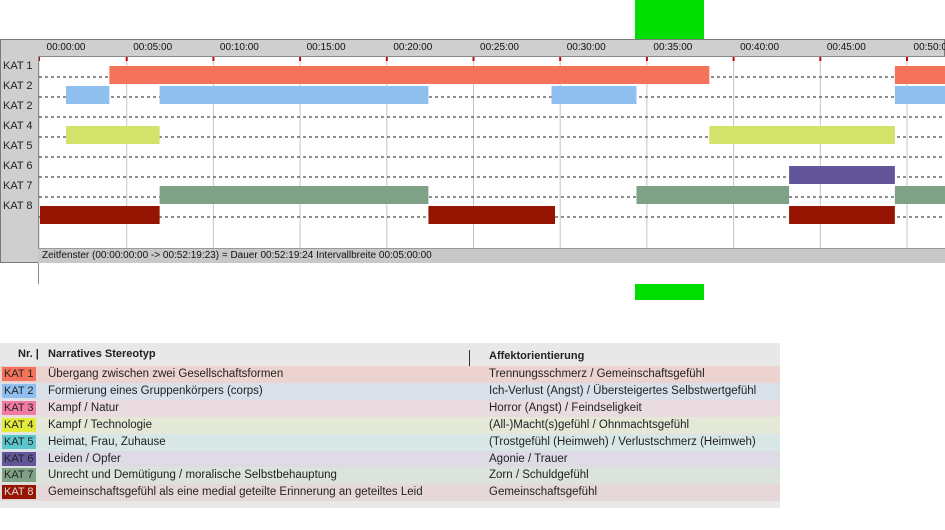 This screenshot has height=530, width=945. I want to click on affekt-text: Gemeinschaftsgefühl, so click(543, 492).